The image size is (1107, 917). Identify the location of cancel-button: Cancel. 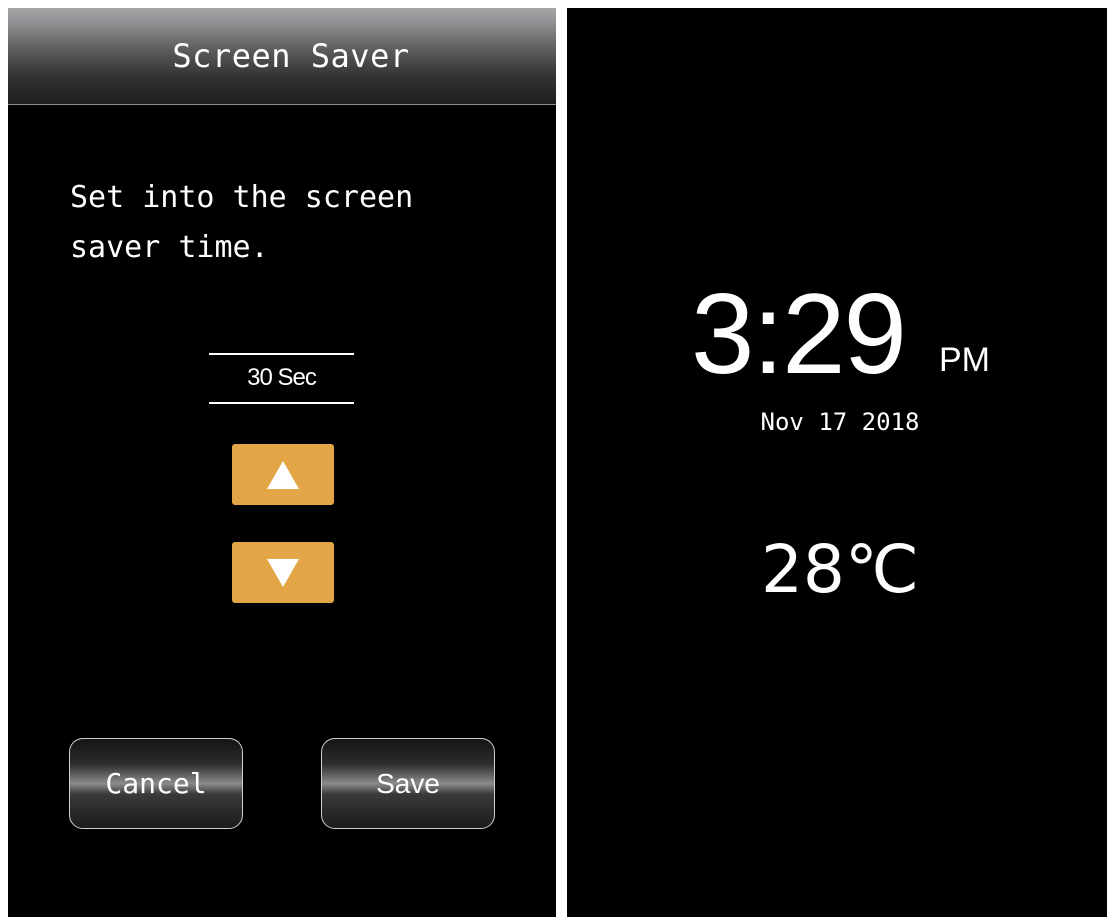
(156, 783).